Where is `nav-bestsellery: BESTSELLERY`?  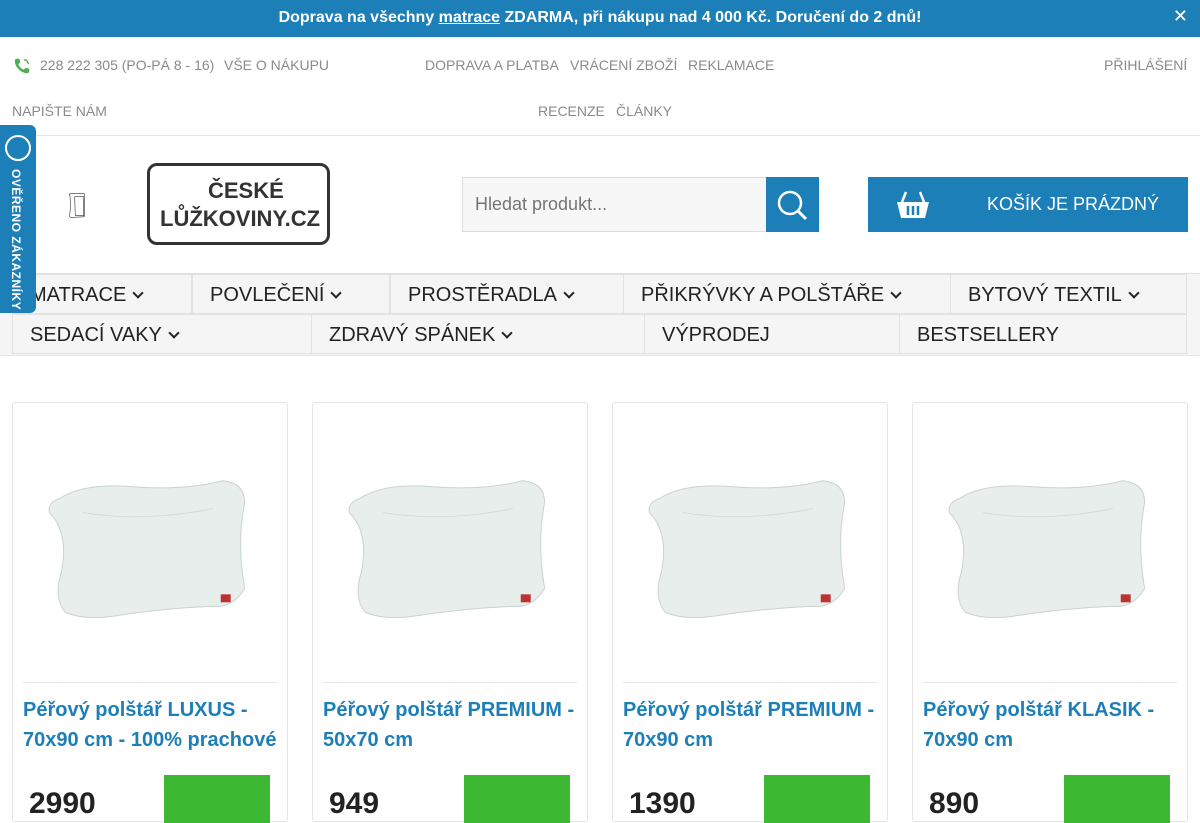 nav-bestsellery: BESTSELLERY is located at coordinates (1043, 334).